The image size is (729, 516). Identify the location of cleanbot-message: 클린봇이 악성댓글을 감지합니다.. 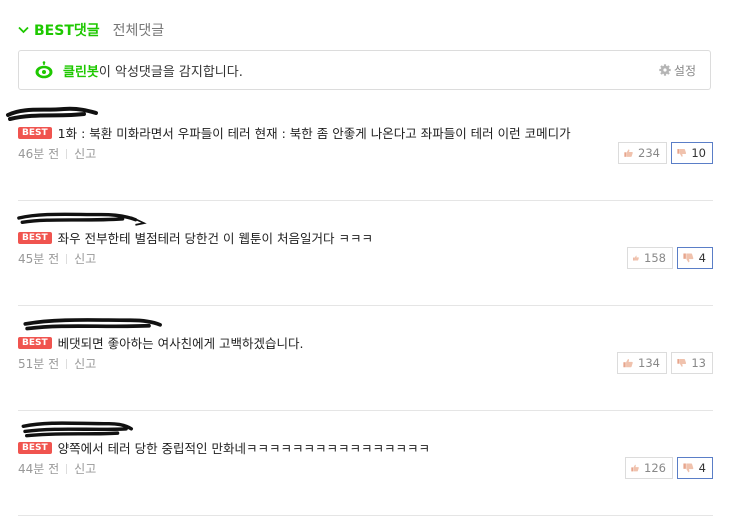
(153, 70).